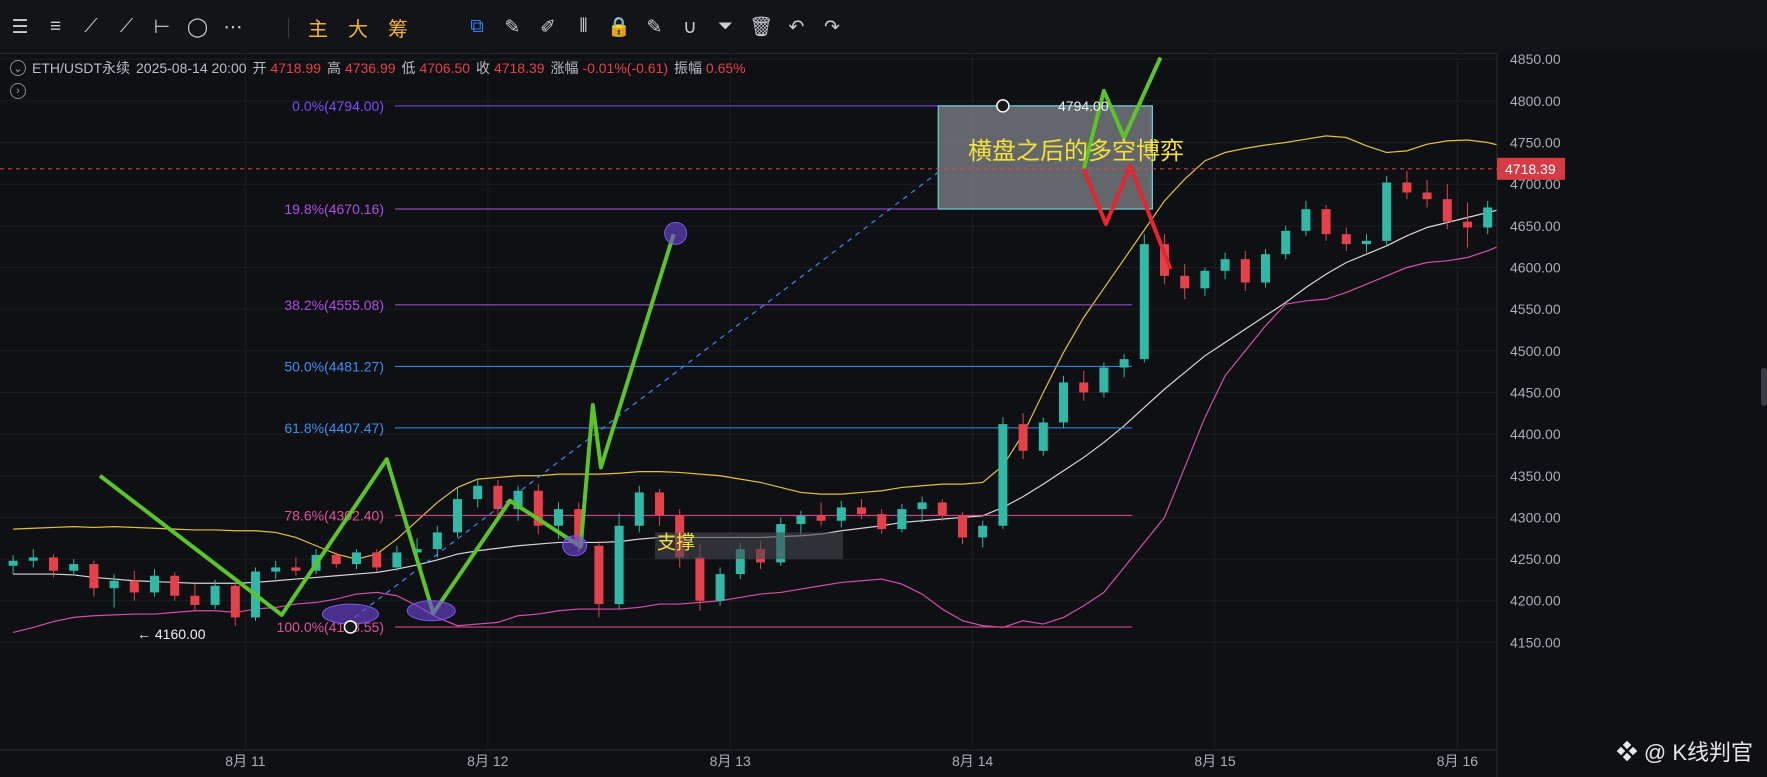 The width and height of the screenshot is (1767, 777). Describe the element at coordinates (513, 27) in the screenshot. I see `brush-icon: ✎` at that location.